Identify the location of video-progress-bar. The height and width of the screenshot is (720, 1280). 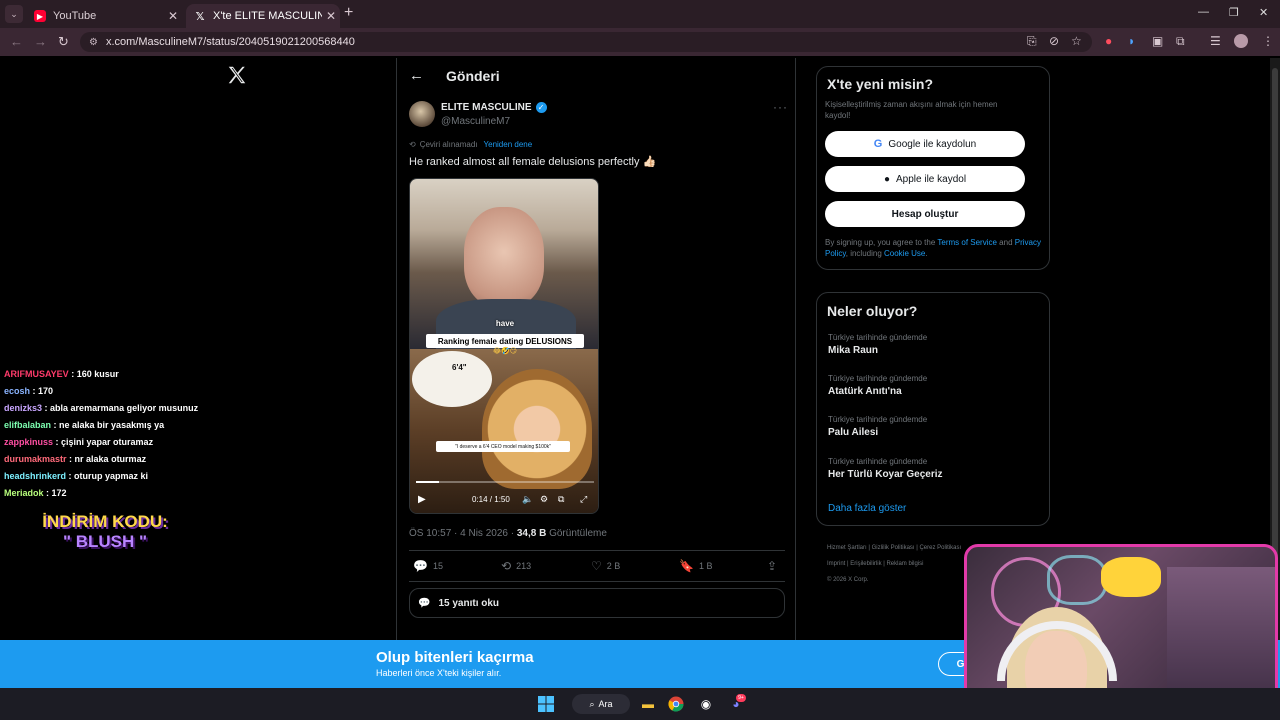
(505, 482).